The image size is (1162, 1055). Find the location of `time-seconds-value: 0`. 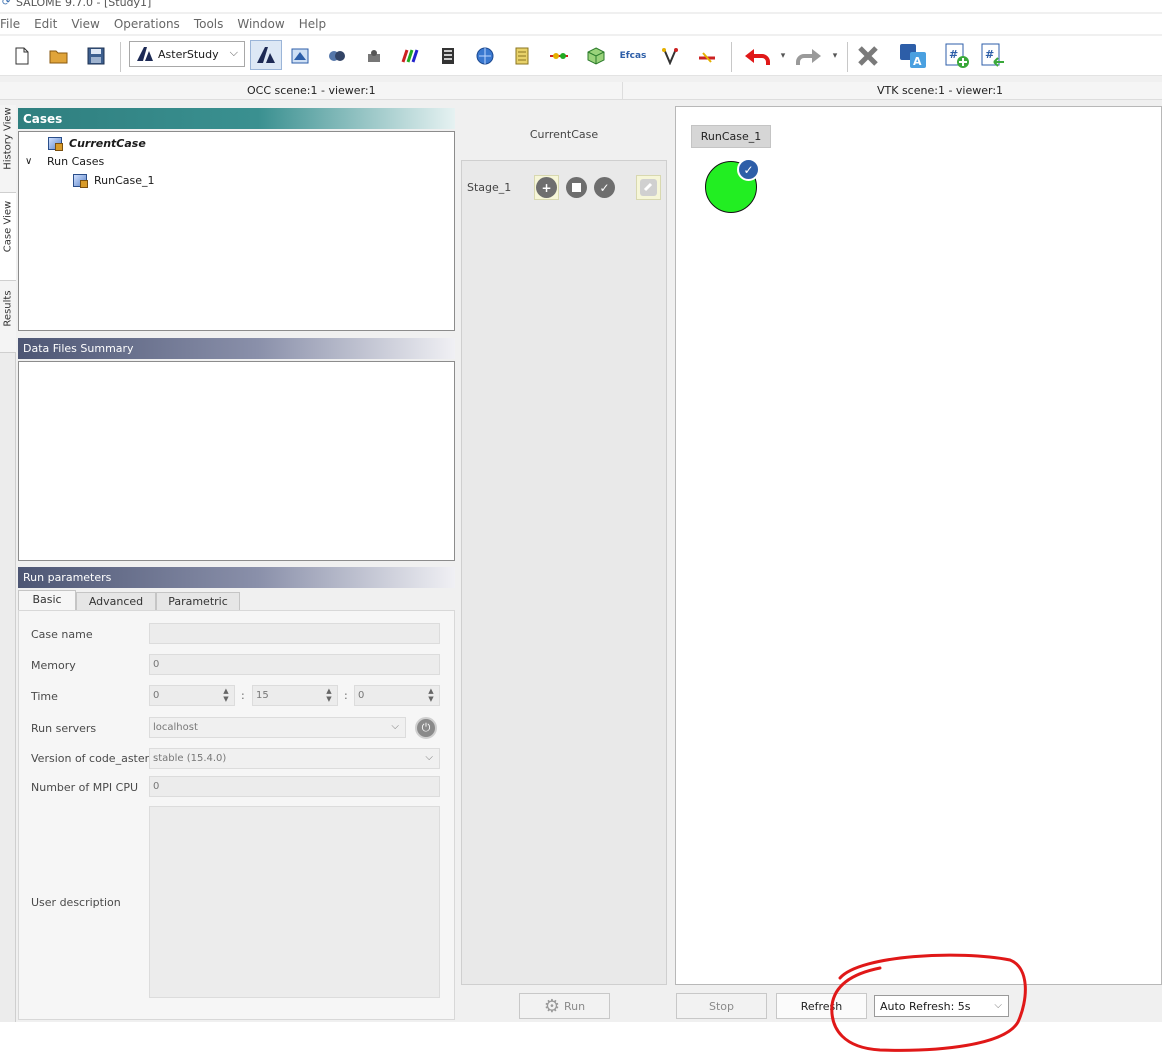

time-seconds-value: 0 is located at coordinates (361, 695).